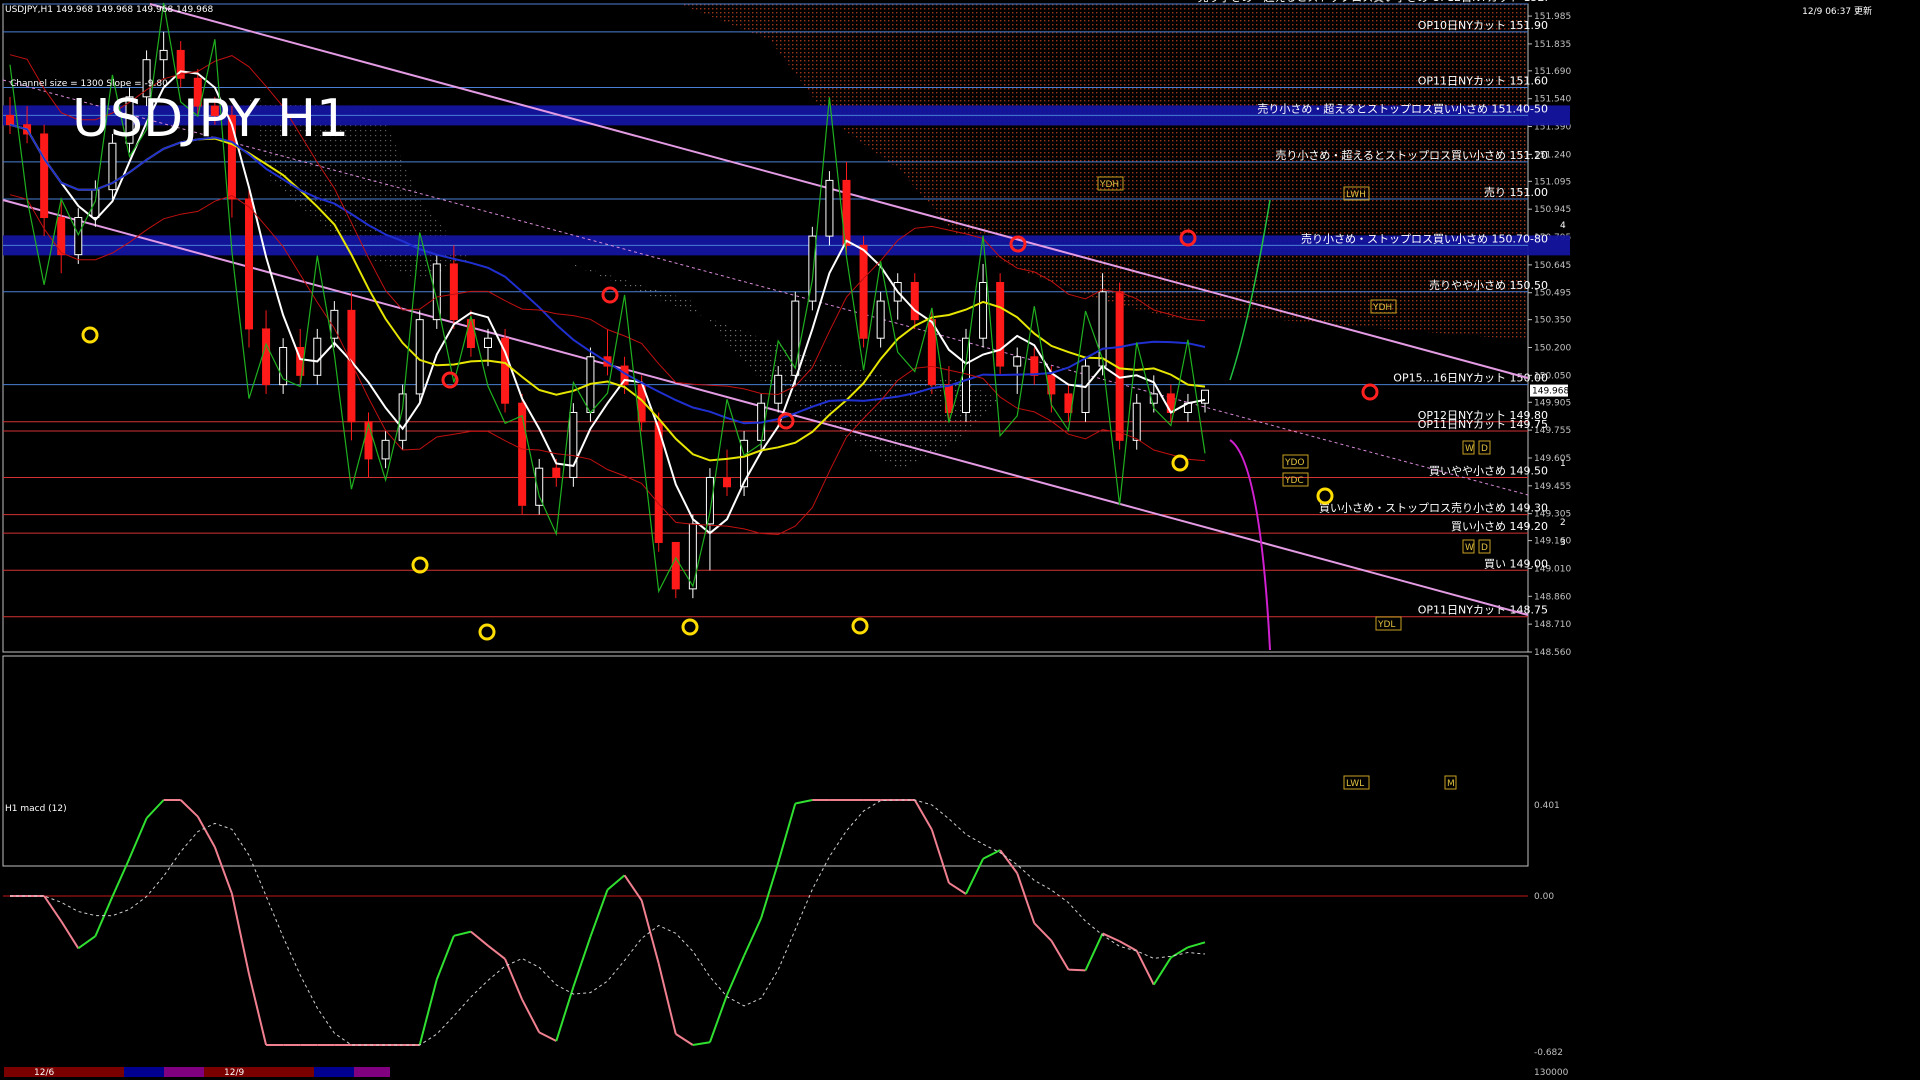 This screenshot has width=1920, height=1080. Describe the element at coordinates (1386, 625) in the screenshot. I see `marker-label: YDL` at that location.